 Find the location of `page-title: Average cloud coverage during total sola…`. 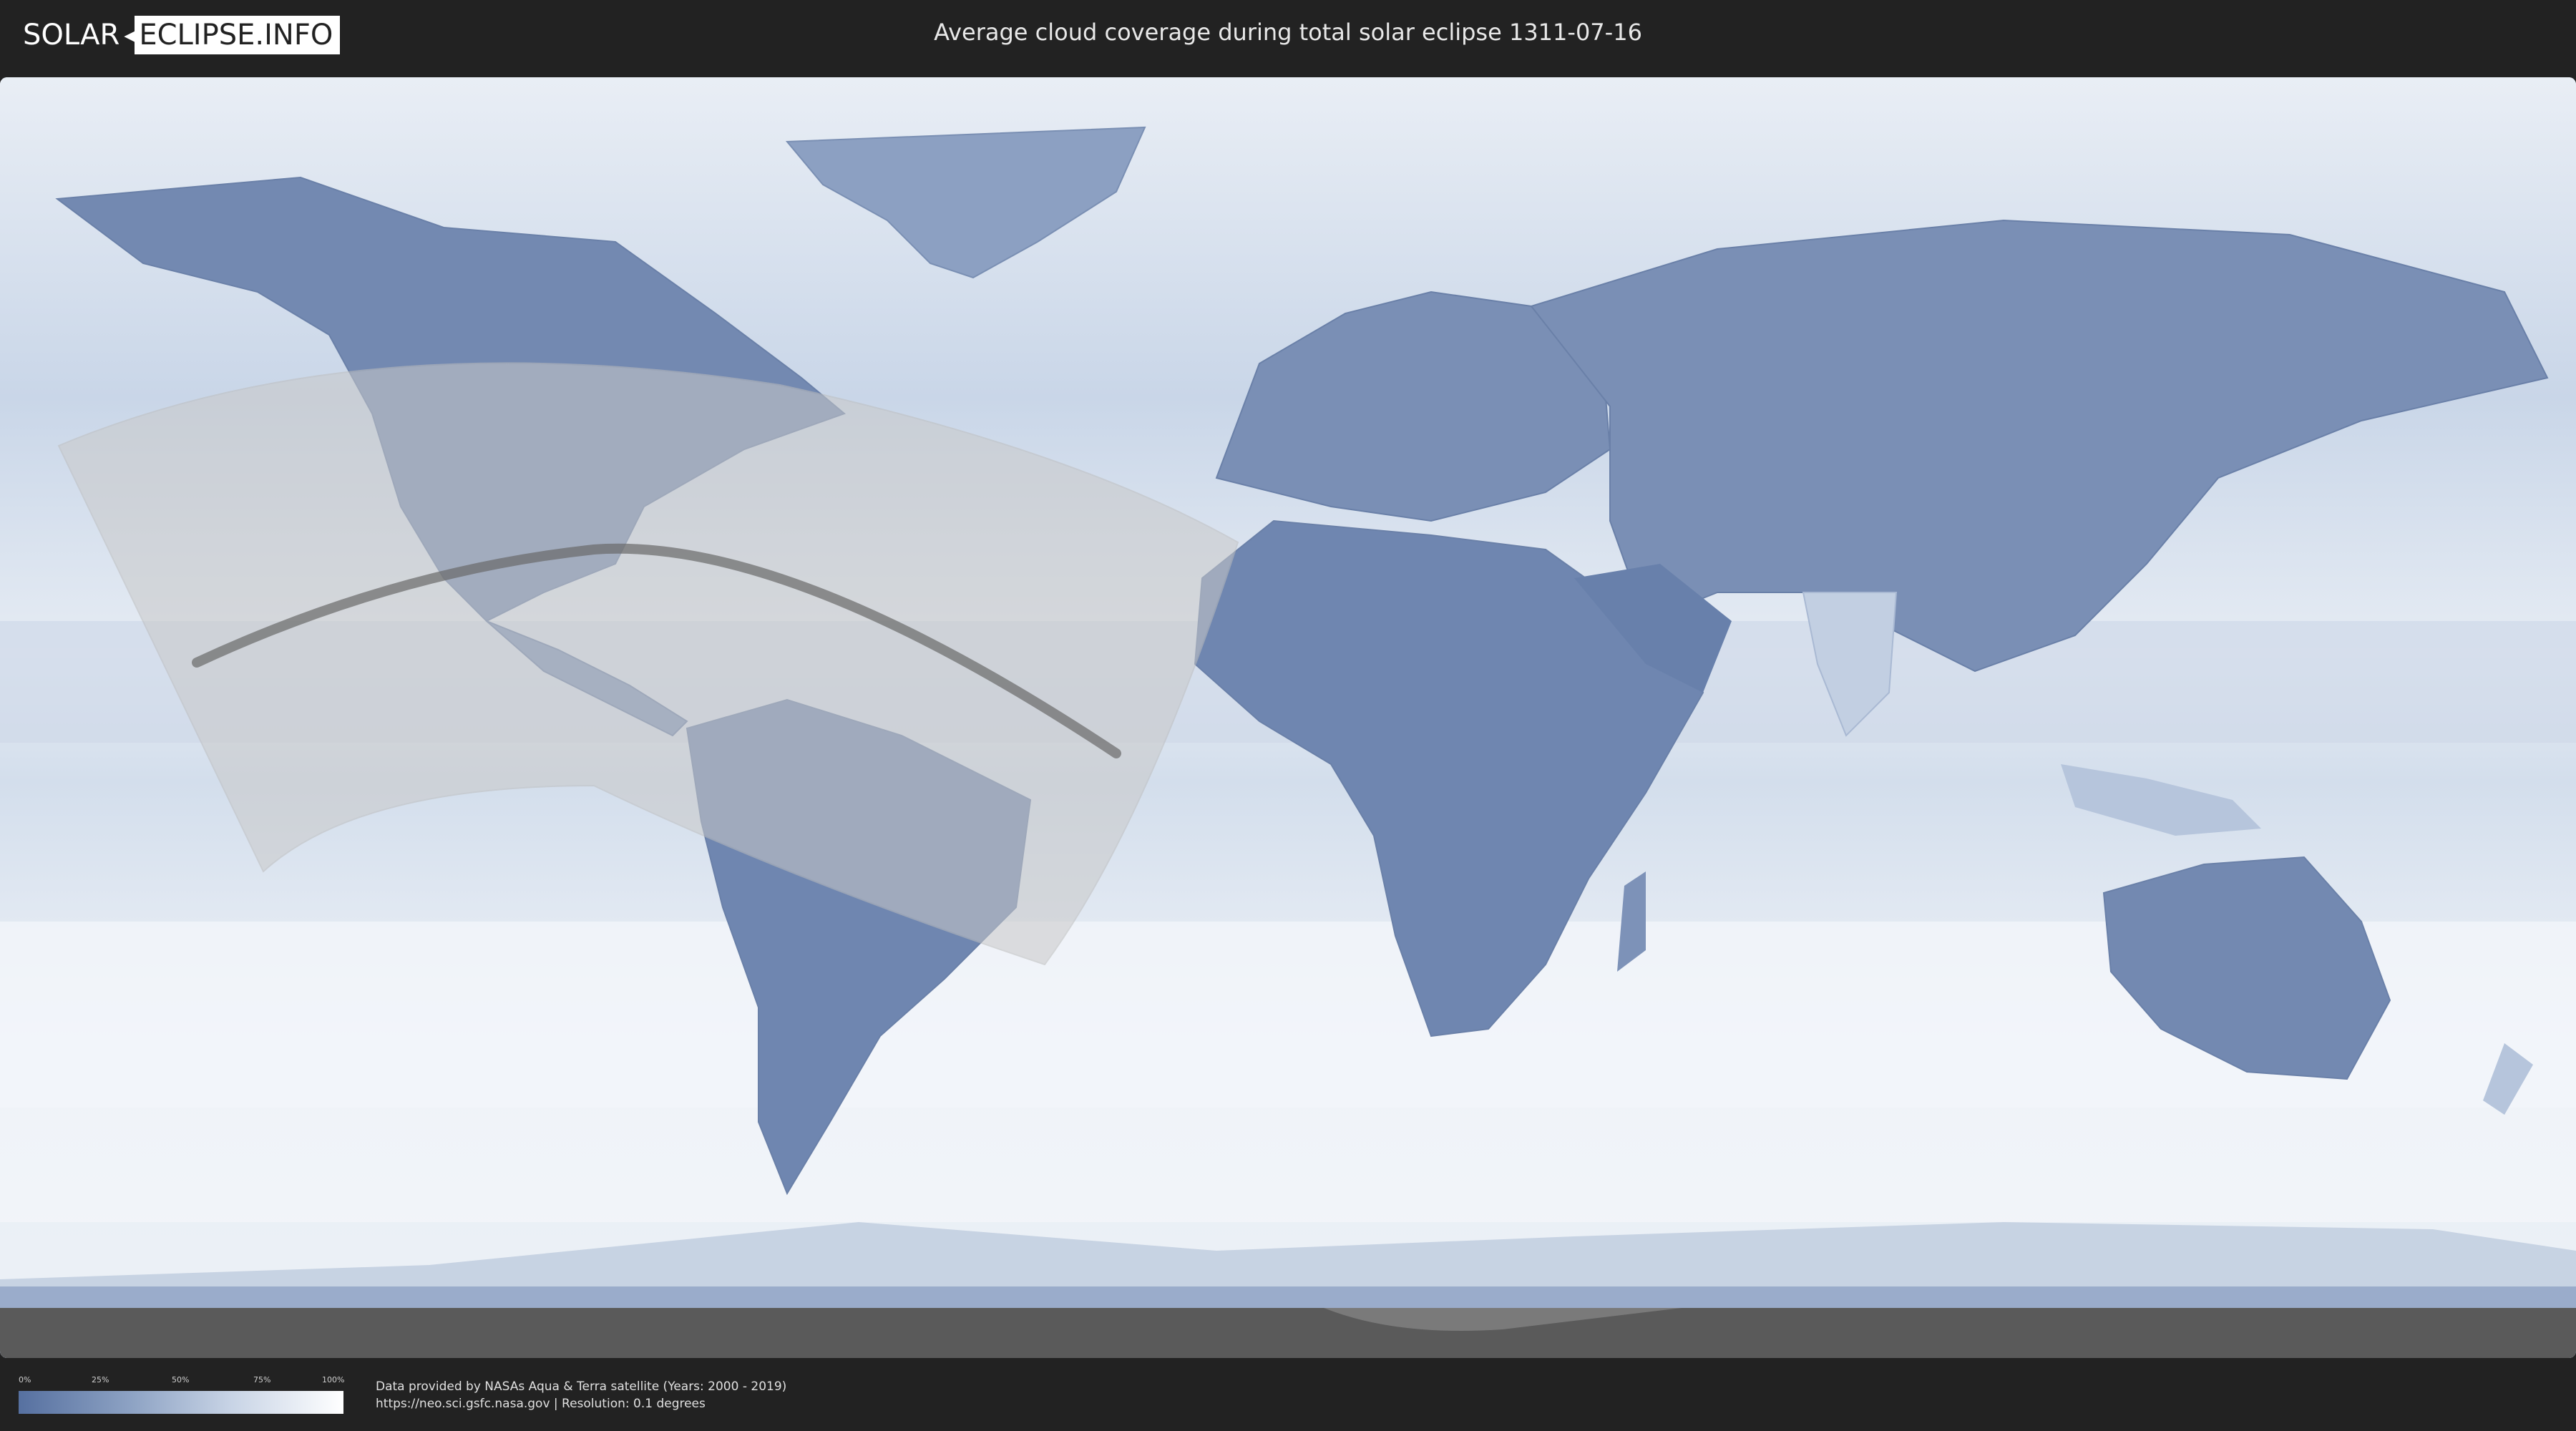

page-title: Average cloud coverage during total sola… is located at coordinates (1288, 32).